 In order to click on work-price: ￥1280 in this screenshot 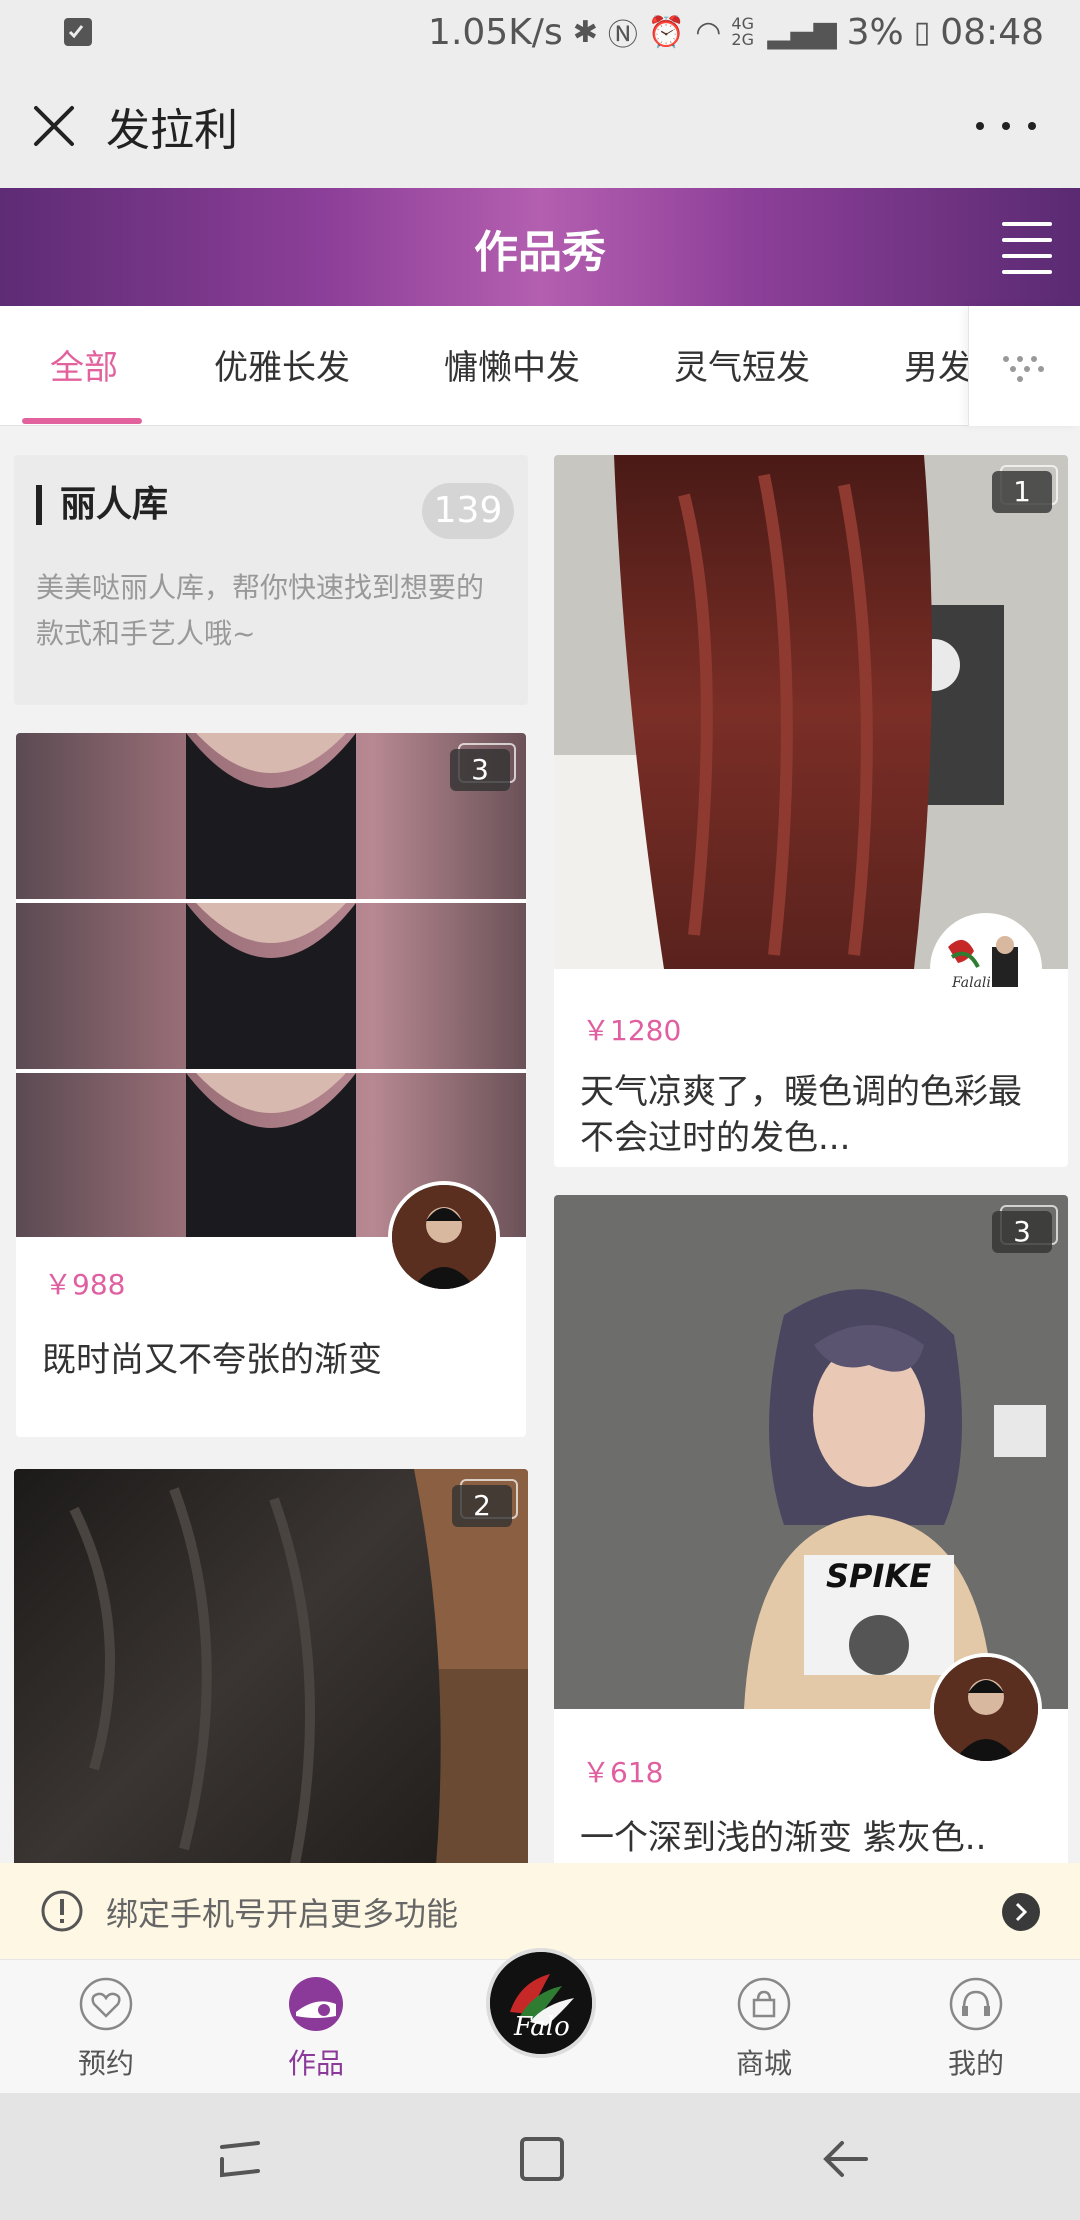, I will do `click(632, 1030)`.